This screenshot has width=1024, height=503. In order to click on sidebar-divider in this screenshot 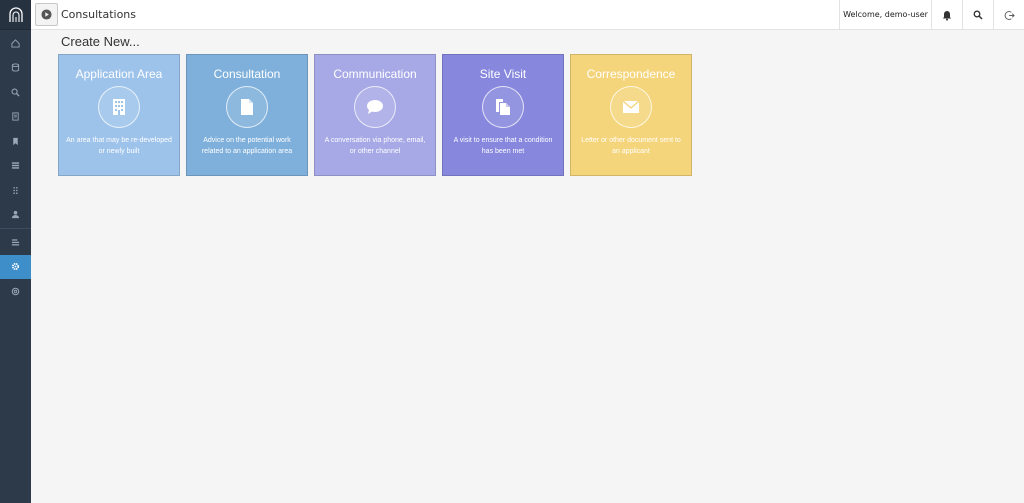, I will do `click(15, 228)`.